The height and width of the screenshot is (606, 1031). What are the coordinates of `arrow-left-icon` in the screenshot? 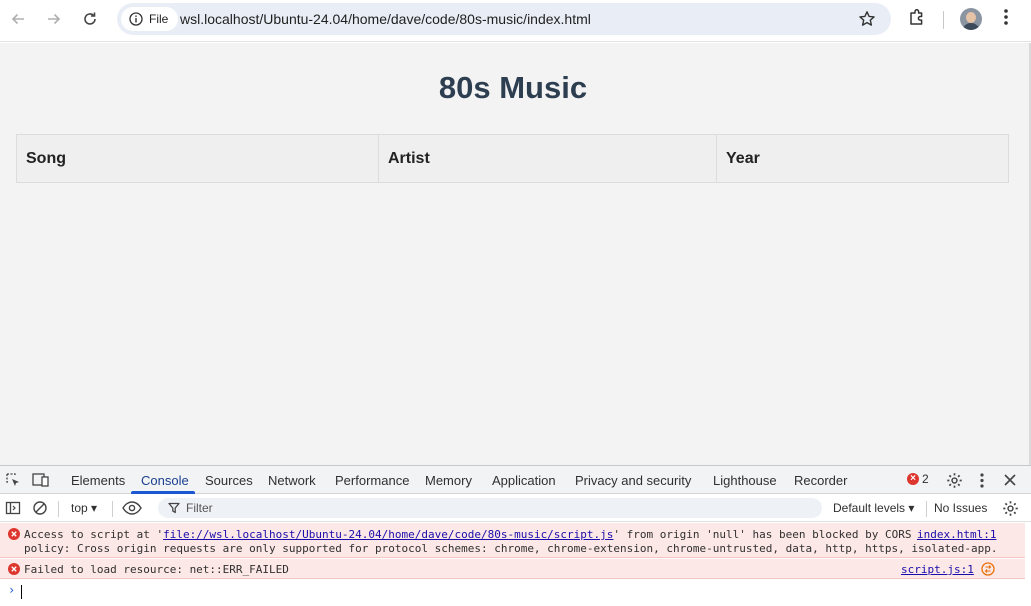 It's located at (17, 19).